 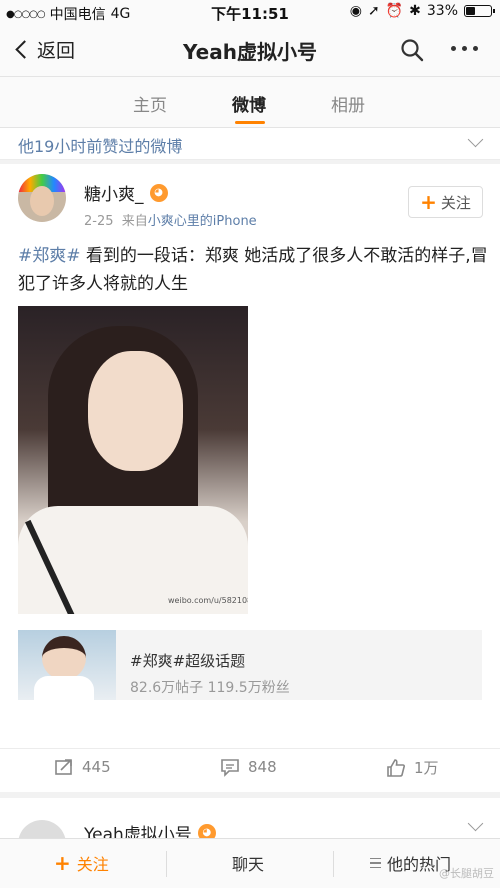 What do you see at coordinates (250, 144) in the screenshot?
I see `liked-header: 他19小时前赞过的微博` at bounding box center [250, 144].